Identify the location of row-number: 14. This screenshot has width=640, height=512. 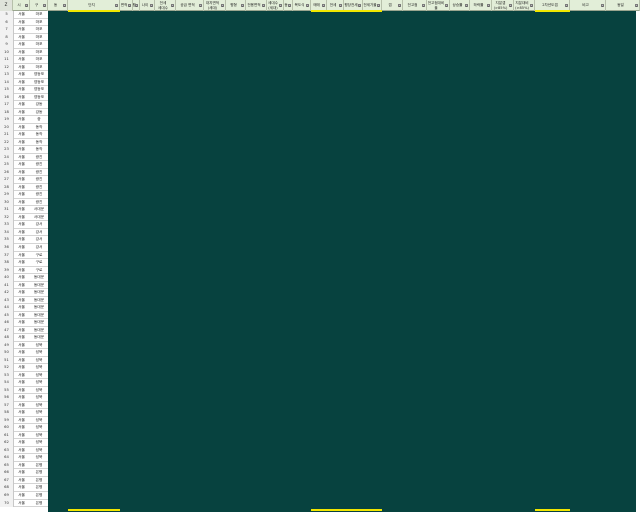
(7, 82).